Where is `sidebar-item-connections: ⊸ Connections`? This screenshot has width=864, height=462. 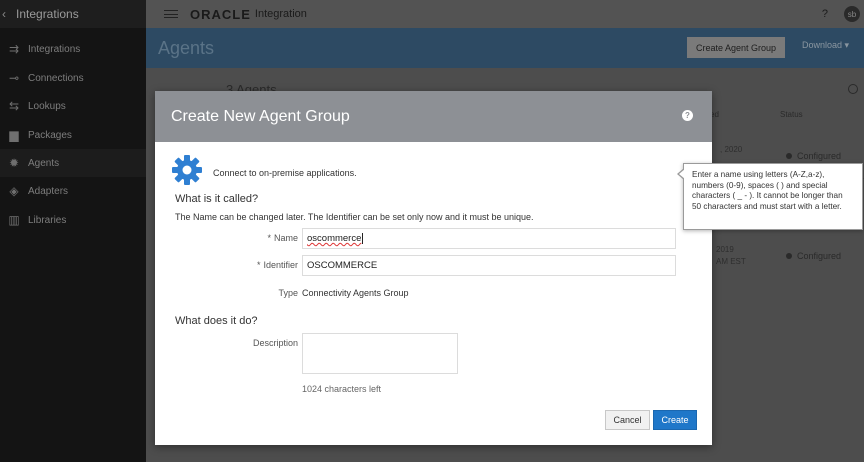 sidebar-item-connections: ⊸ Connections is located at coordinates (73, 78).